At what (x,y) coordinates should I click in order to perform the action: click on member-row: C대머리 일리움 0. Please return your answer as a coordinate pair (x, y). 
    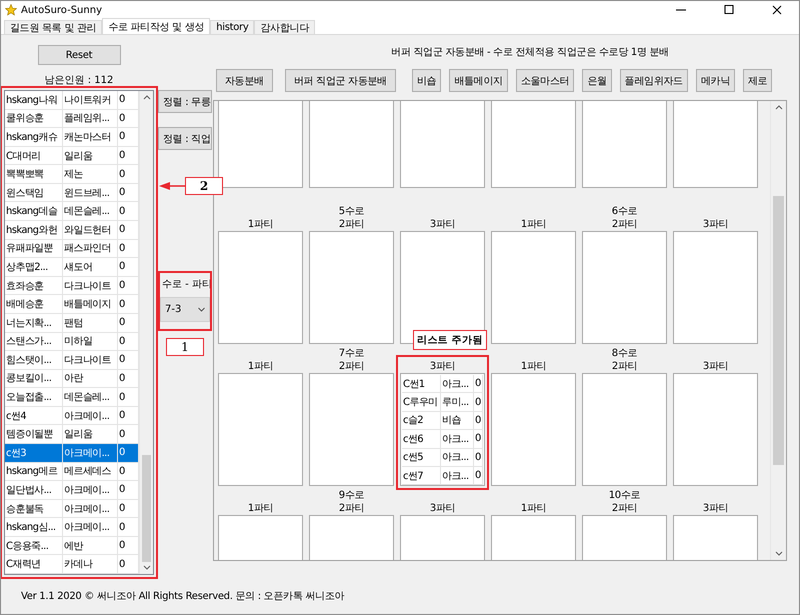
    Looking at the image, I should click on (72, 156).